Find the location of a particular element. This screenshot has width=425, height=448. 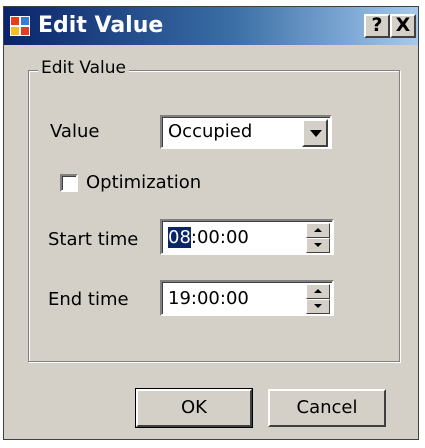

end-time-spin-down is located at coordinates (318, 306).